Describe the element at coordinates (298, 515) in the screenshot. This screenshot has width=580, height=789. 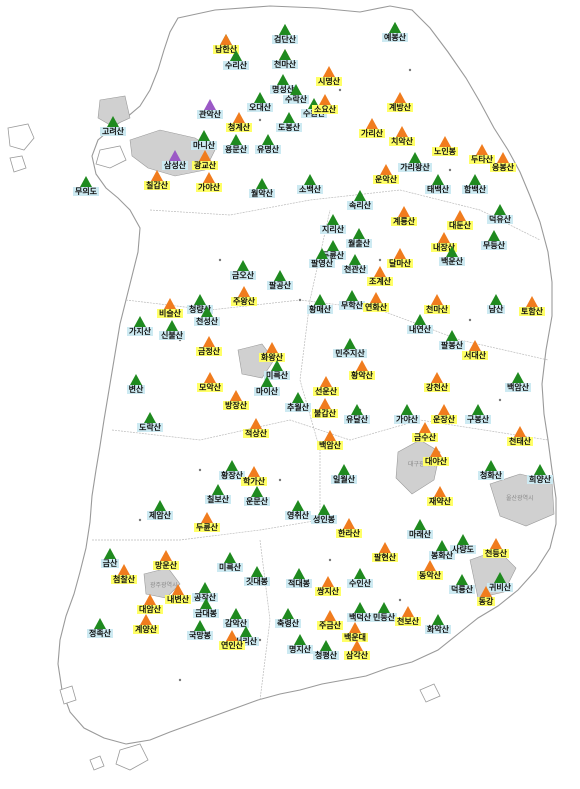
I see `mountain-label: 영취산` at that location.